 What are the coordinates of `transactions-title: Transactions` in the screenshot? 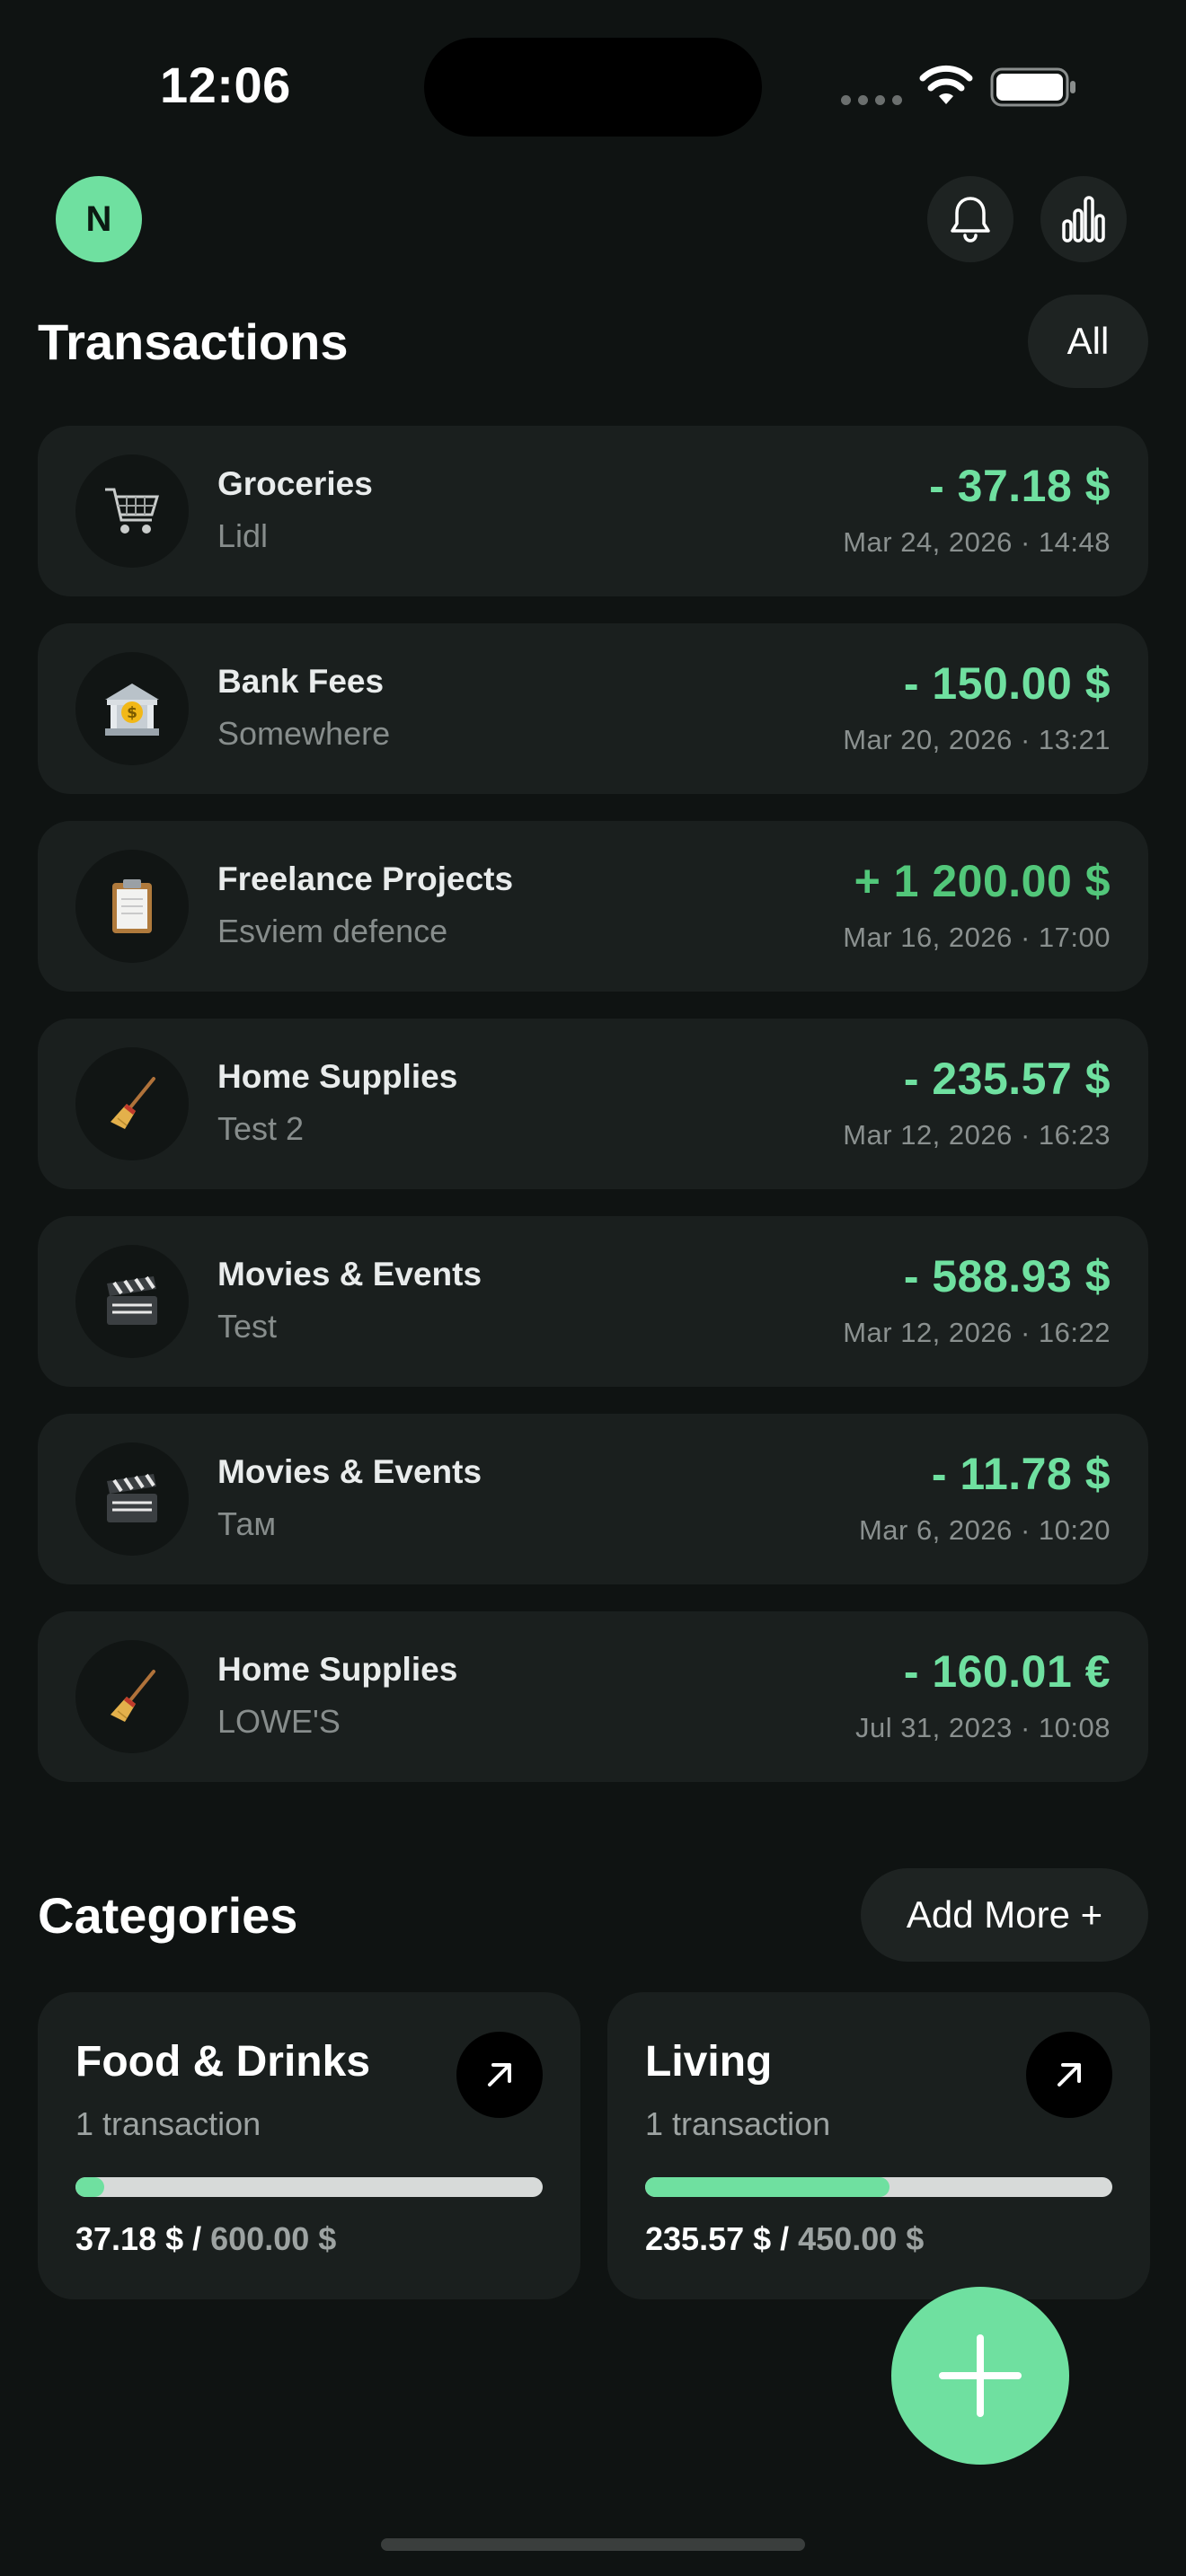 It's located at (193, 341).